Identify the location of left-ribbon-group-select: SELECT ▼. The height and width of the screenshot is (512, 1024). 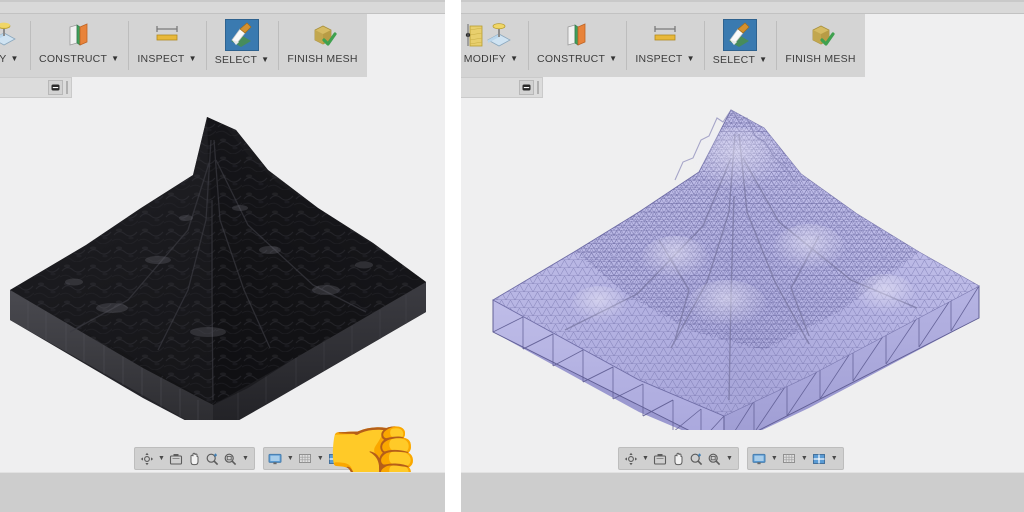
(242, 45).